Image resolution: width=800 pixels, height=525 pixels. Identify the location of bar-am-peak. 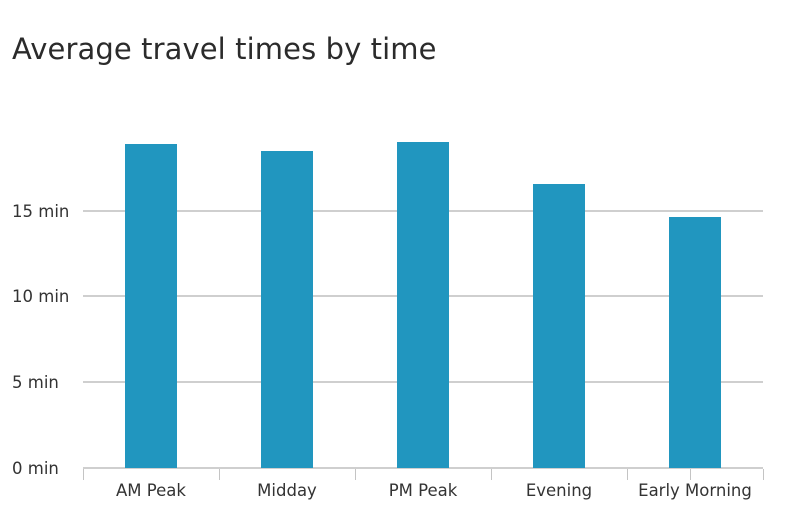
(151, 306).